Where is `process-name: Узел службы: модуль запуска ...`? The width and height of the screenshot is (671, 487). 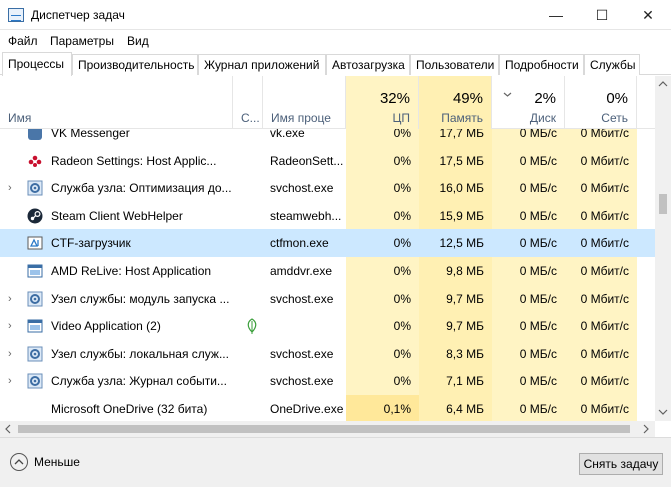
process-name: Узел службы: модуль запуска ... is located at coordinates (140, 298).